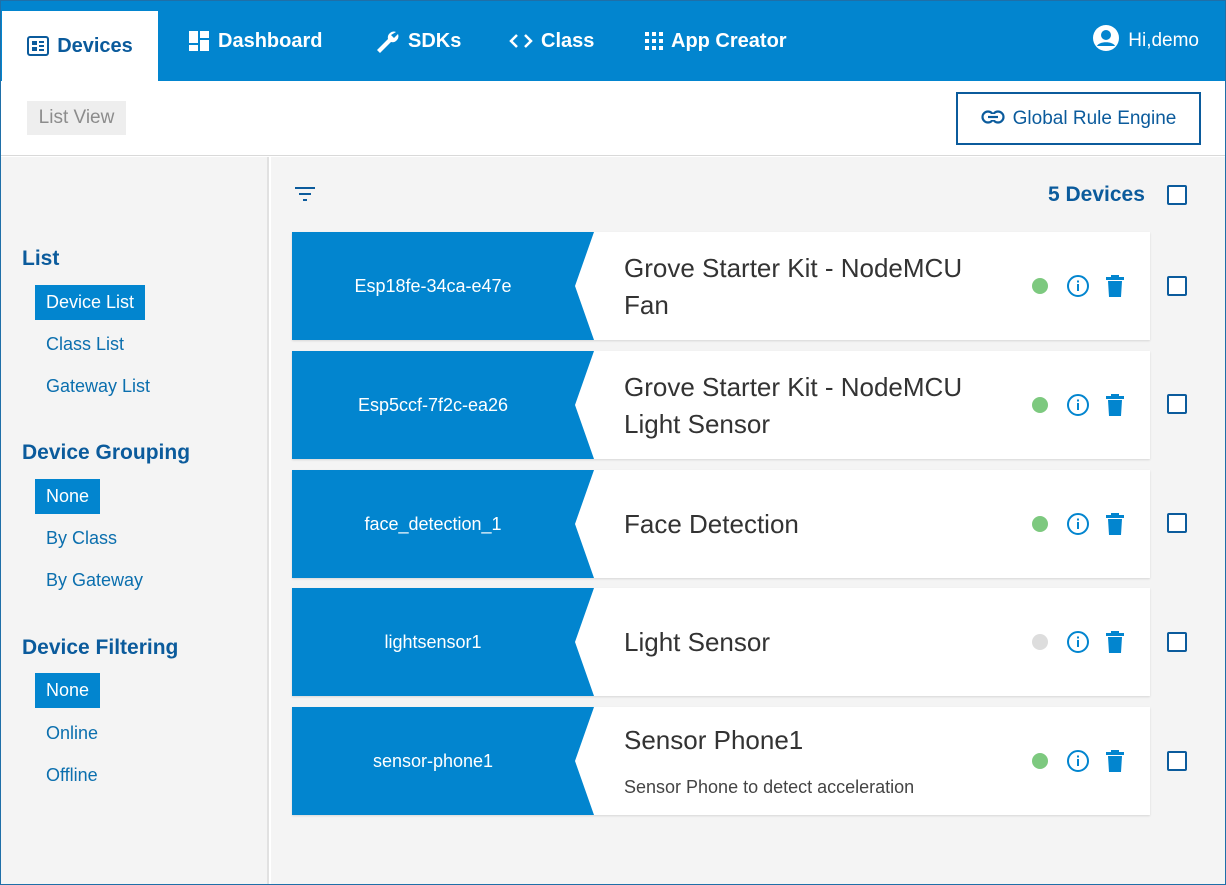  What do you see at coordinates (41, 258) in the screenshot?
I see `sidebar-heading-list: List` at bounding box center [41, 258].